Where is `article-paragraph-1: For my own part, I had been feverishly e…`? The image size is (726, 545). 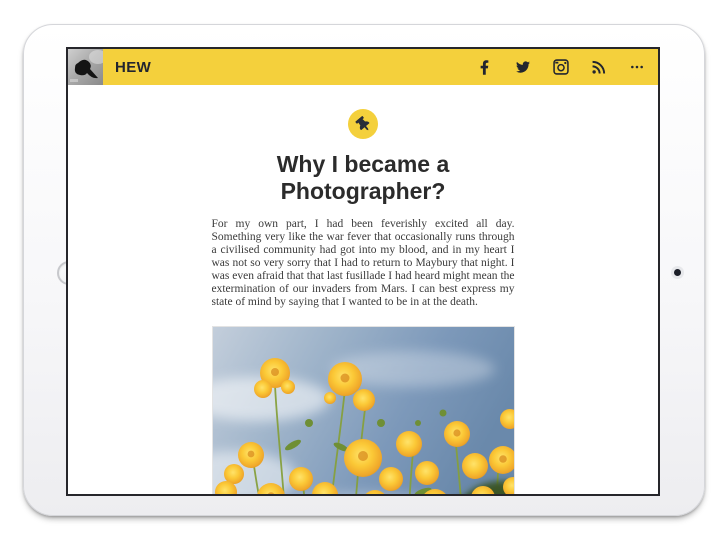 article-paragraph-1: For my own part, I had been feverishly e… is located at coordinates (363, 263).